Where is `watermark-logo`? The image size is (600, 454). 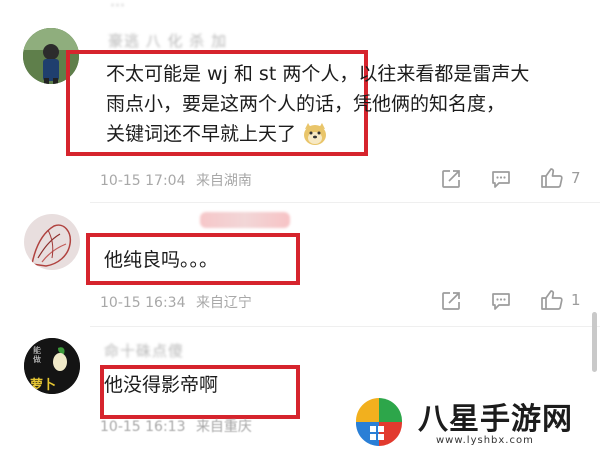
watermark-logo is located at coordinates (379, 421).